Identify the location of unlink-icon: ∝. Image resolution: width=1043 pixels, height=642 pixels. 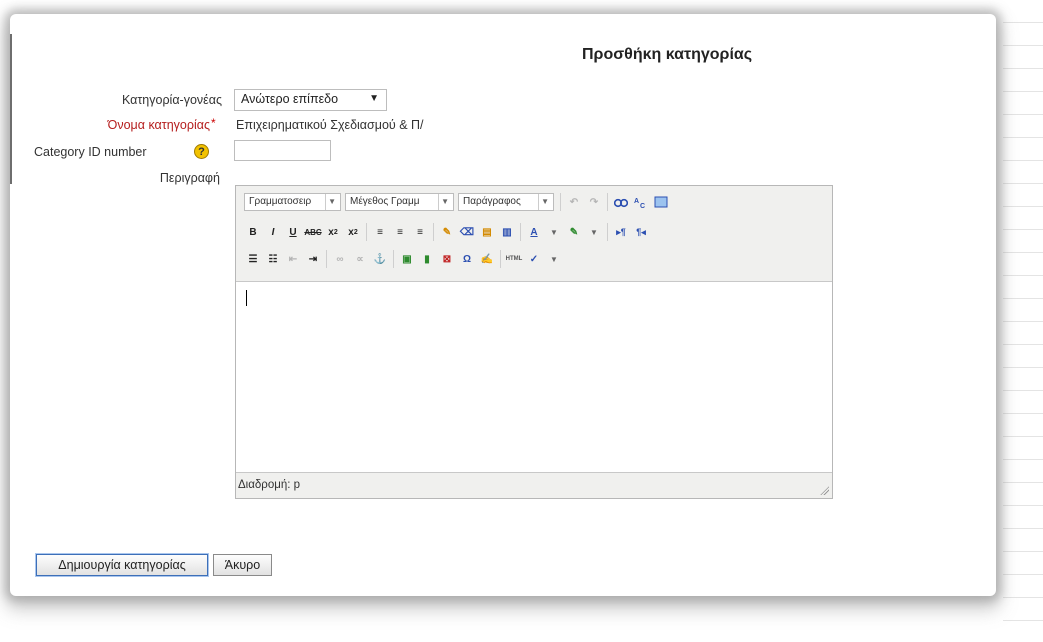
(360, 259).